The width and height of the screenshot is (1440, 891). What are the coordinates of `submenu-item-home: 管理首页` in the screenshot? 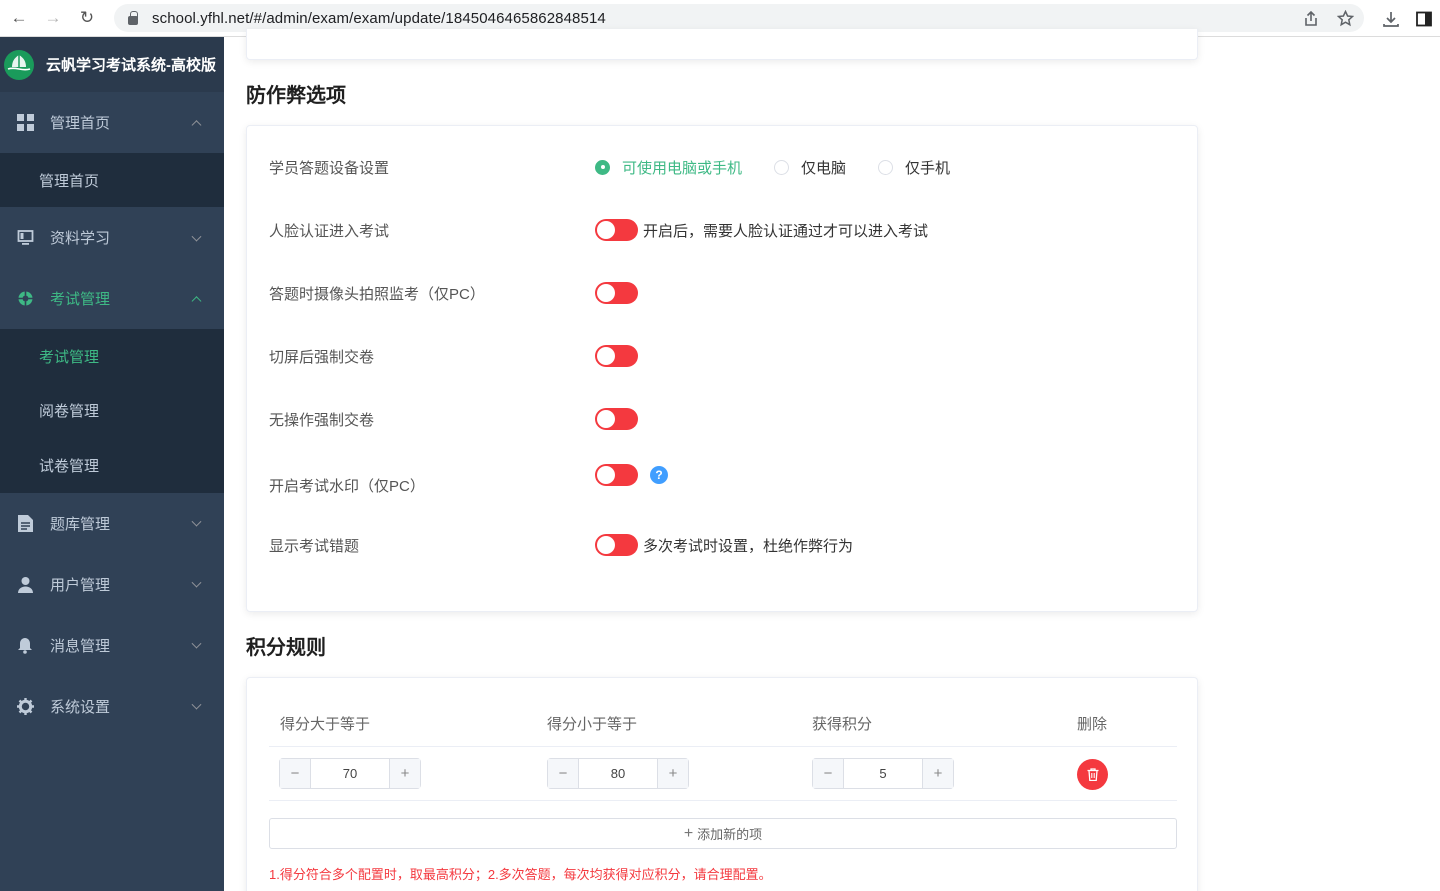 It's located at (112, 180).